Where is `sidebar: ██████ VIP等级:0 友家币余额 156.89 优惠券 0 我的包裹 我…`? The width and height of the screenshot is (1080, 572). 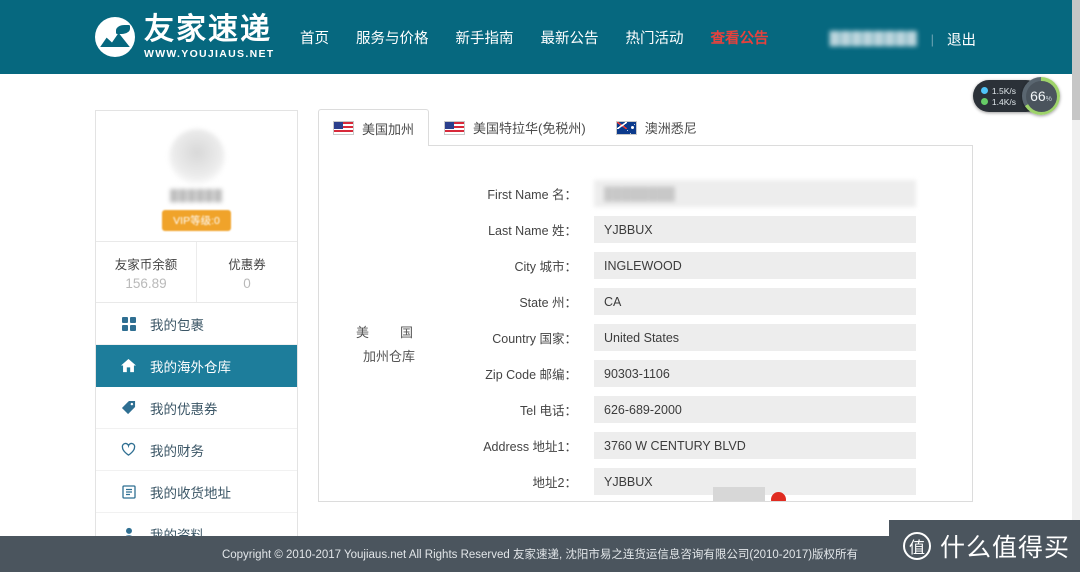 sidebar: ██████ VIP等级:0 友家币余额 156.89 优惠券 0 我的包裹 我… is located at coordinates (196, 333).